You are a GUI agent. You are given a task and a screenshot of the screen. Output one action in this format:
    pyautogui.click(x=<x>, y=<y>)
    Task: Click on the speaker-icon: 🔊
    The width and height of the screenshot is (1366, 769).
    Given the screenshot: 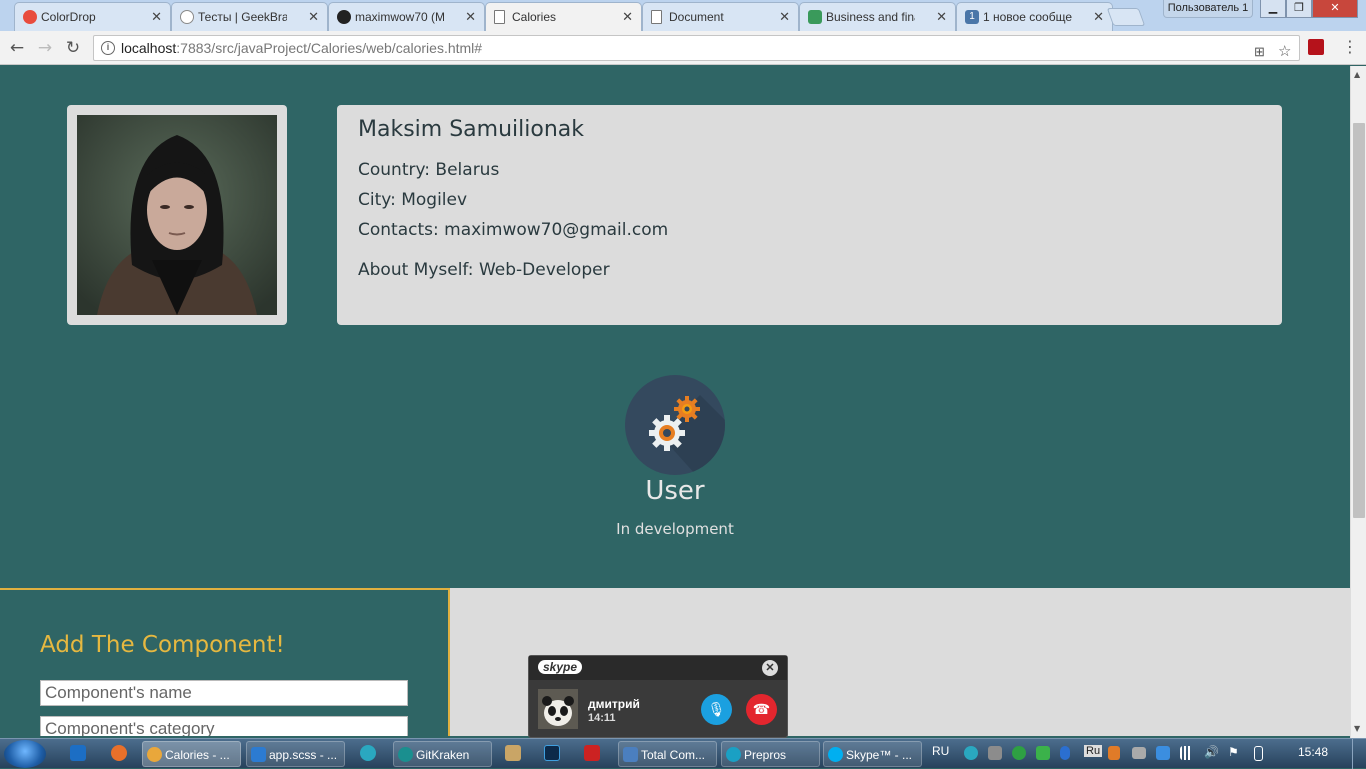 What is the action you would take?
    pyautogui.click(x=1211, y=752)
    